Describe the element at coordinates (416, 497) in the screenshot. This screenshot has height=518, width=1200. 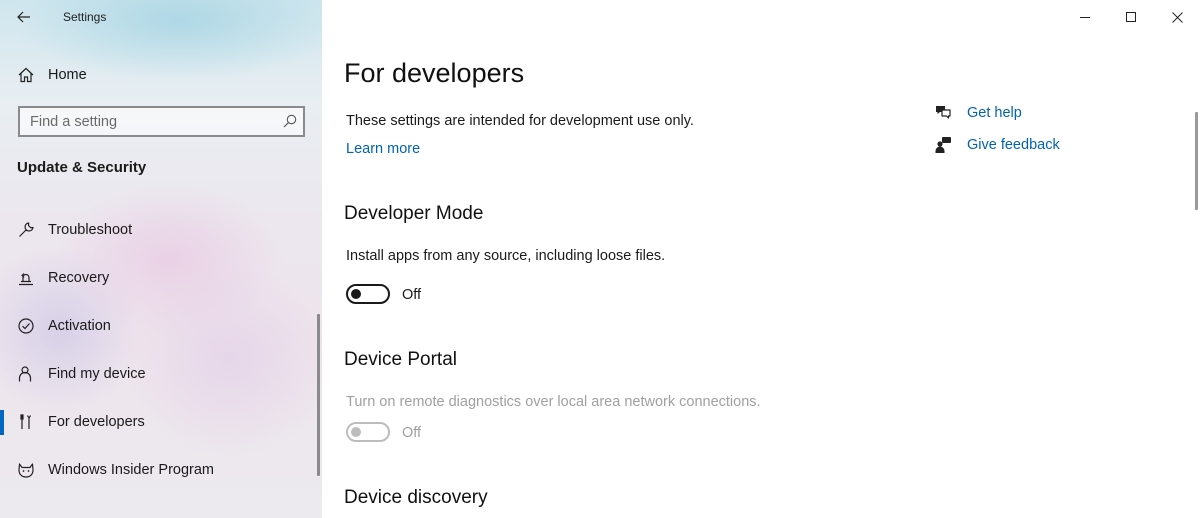
I see `device-discovery-heading: Device discovery` at that location.